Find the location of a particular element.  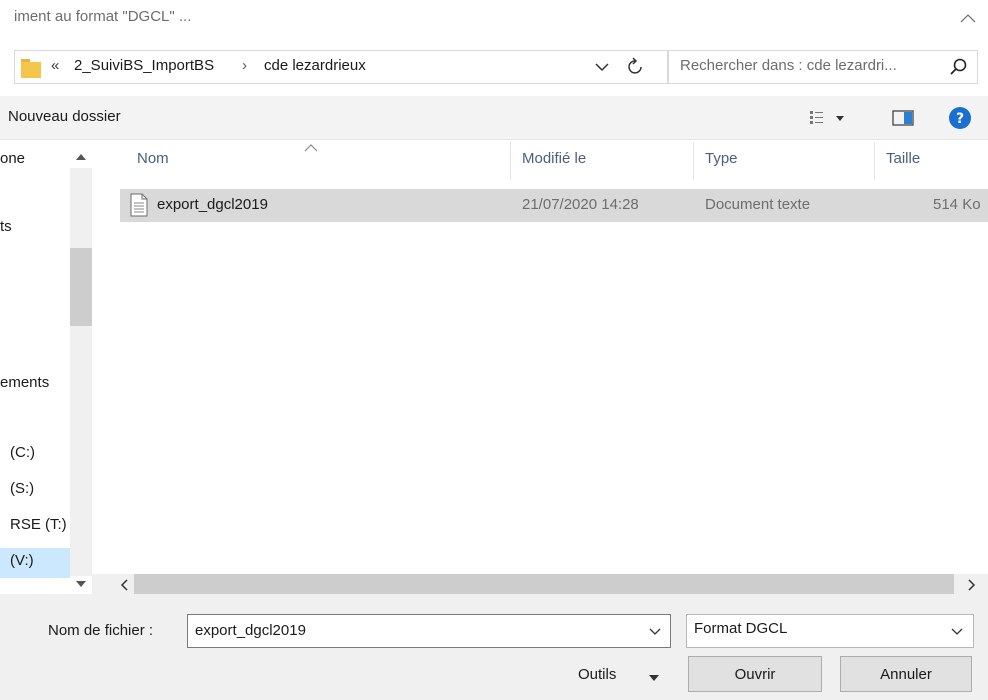

breadcrumb-item: 2_SuiviBS_ImportBS is located at coordinates (144, 65).